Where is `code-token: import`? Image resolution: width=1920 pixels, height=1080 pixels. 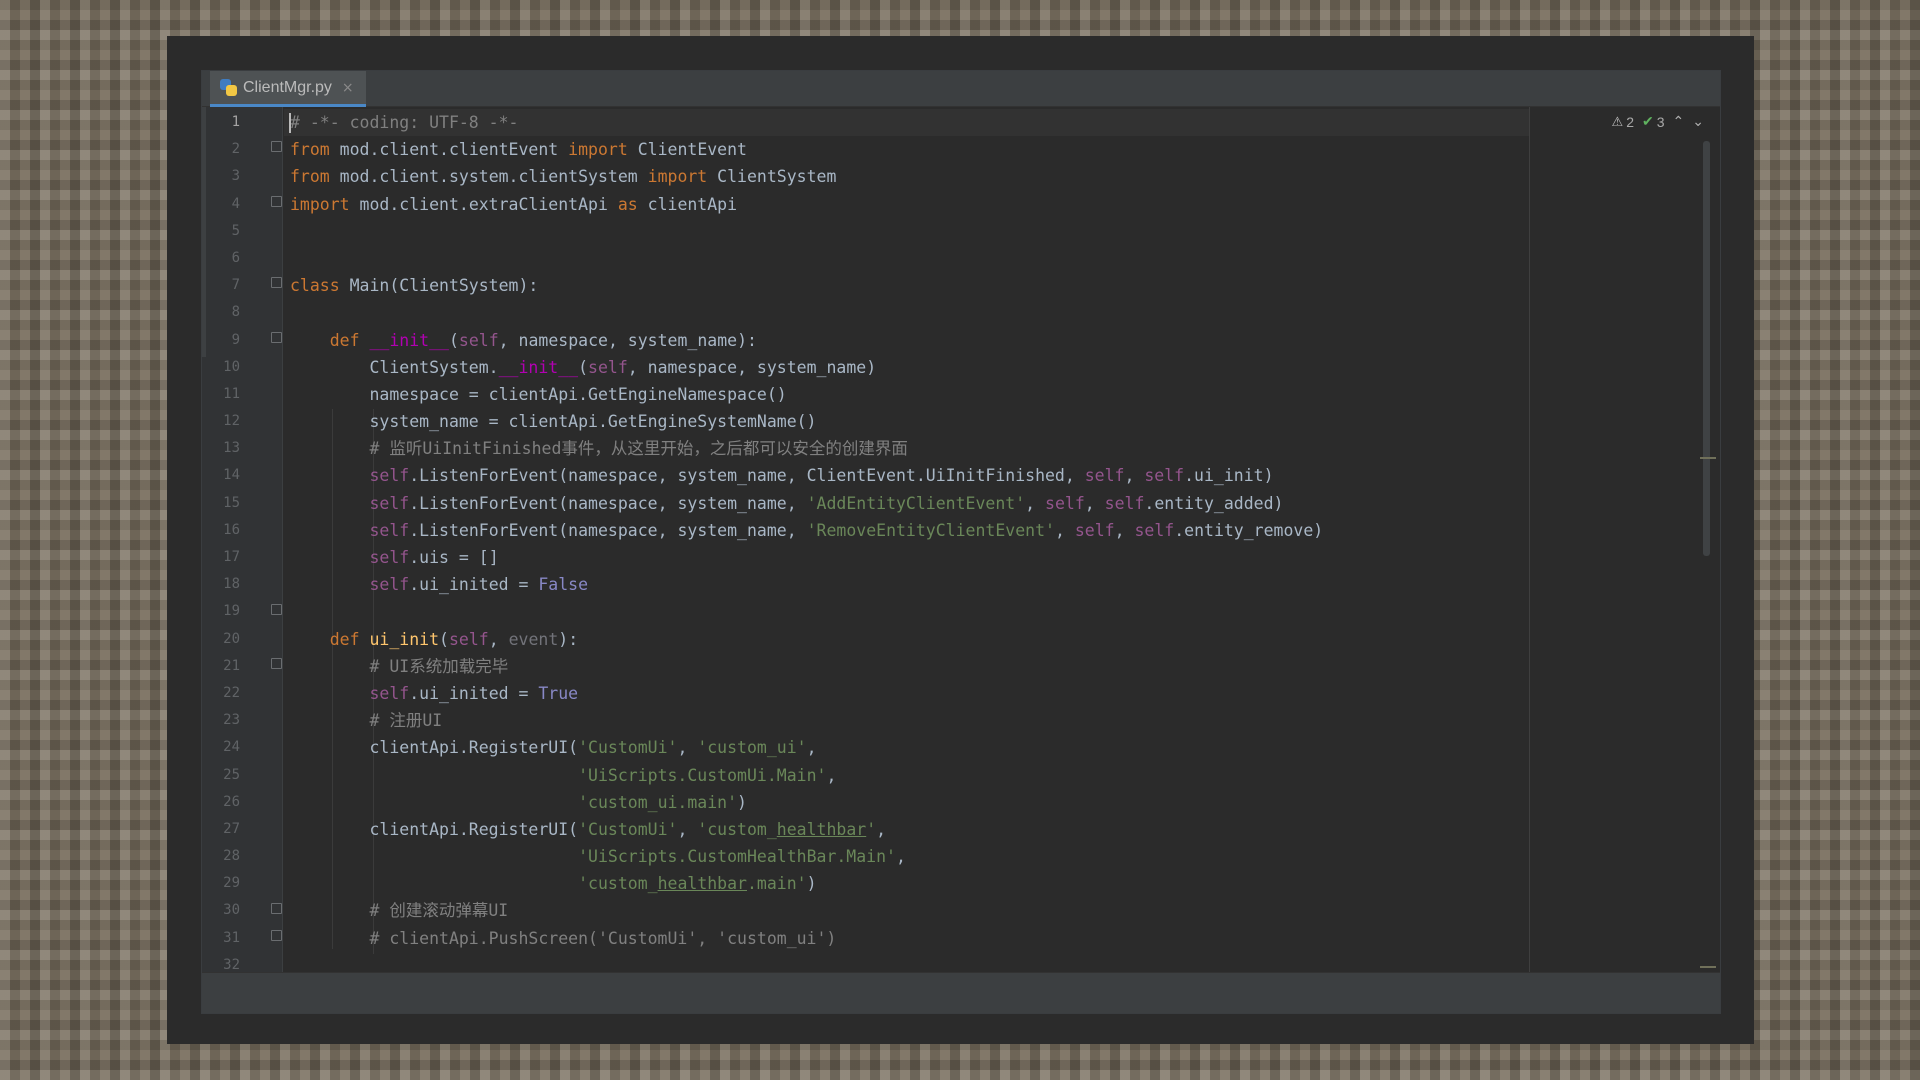
code-token: import is located at coordinates (677, 177).